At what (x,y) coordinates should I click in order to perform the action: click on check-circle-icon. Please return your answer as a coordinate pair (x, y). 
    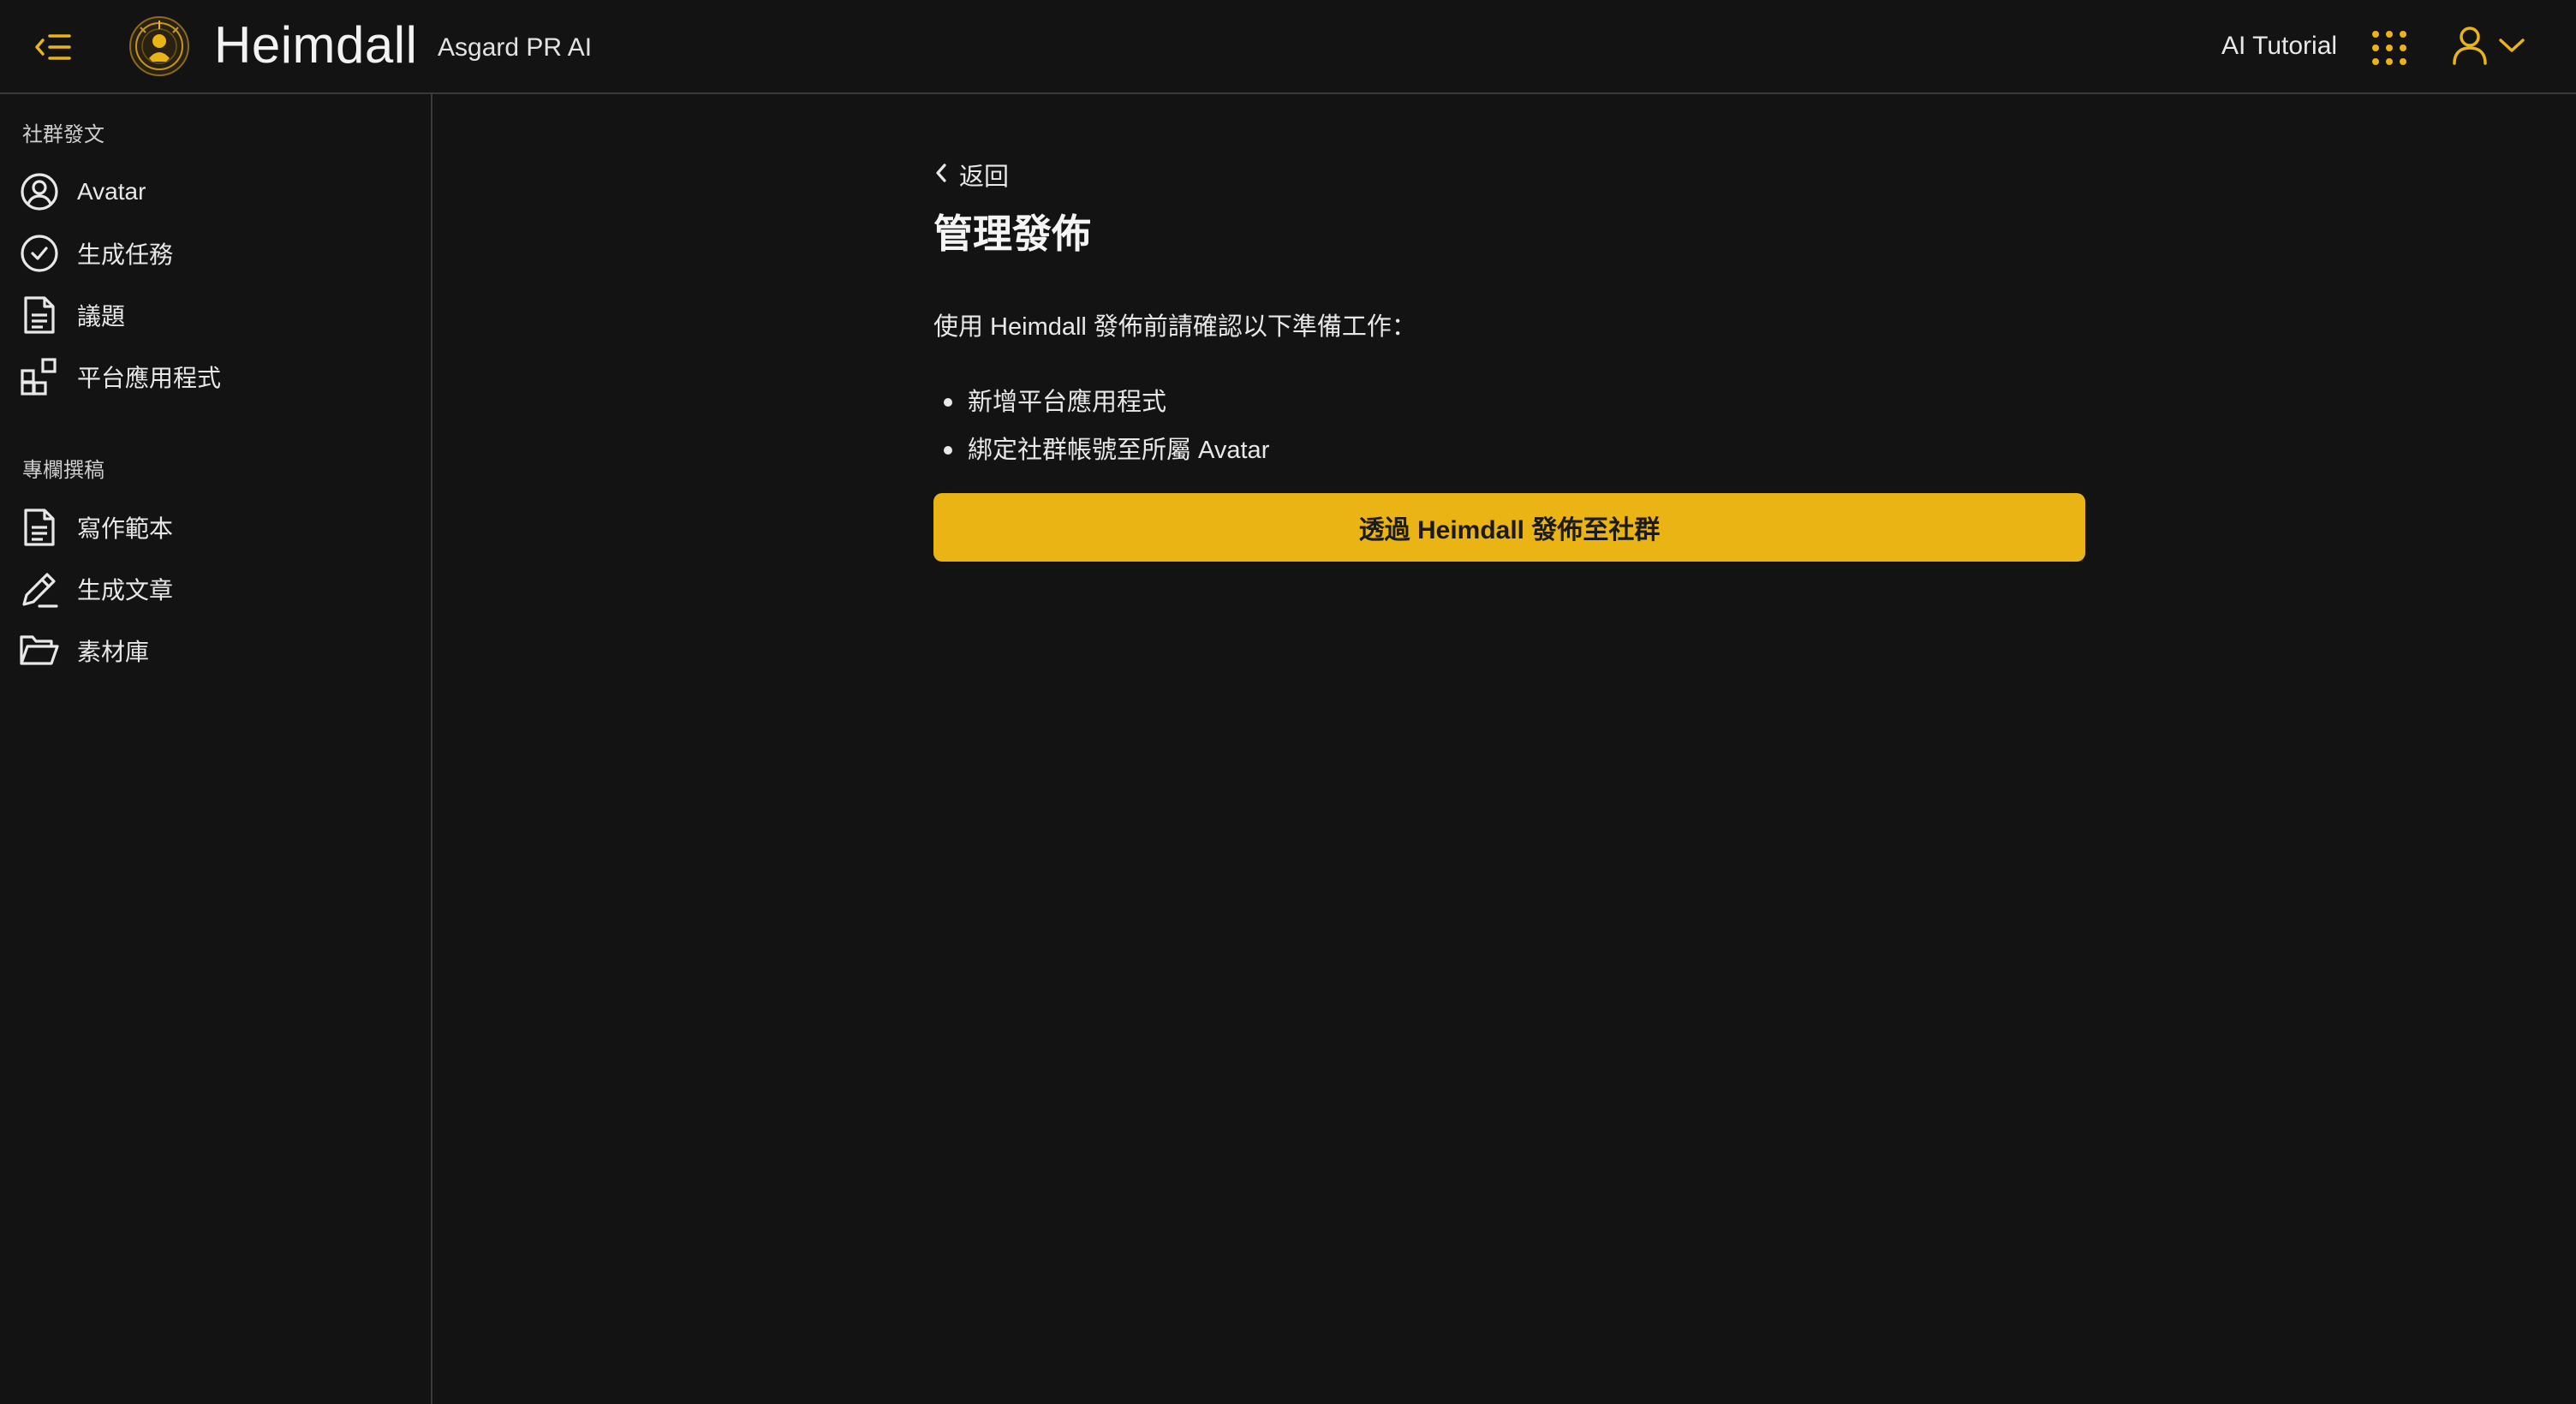
    Looking at the image, I should click on (39, 253).